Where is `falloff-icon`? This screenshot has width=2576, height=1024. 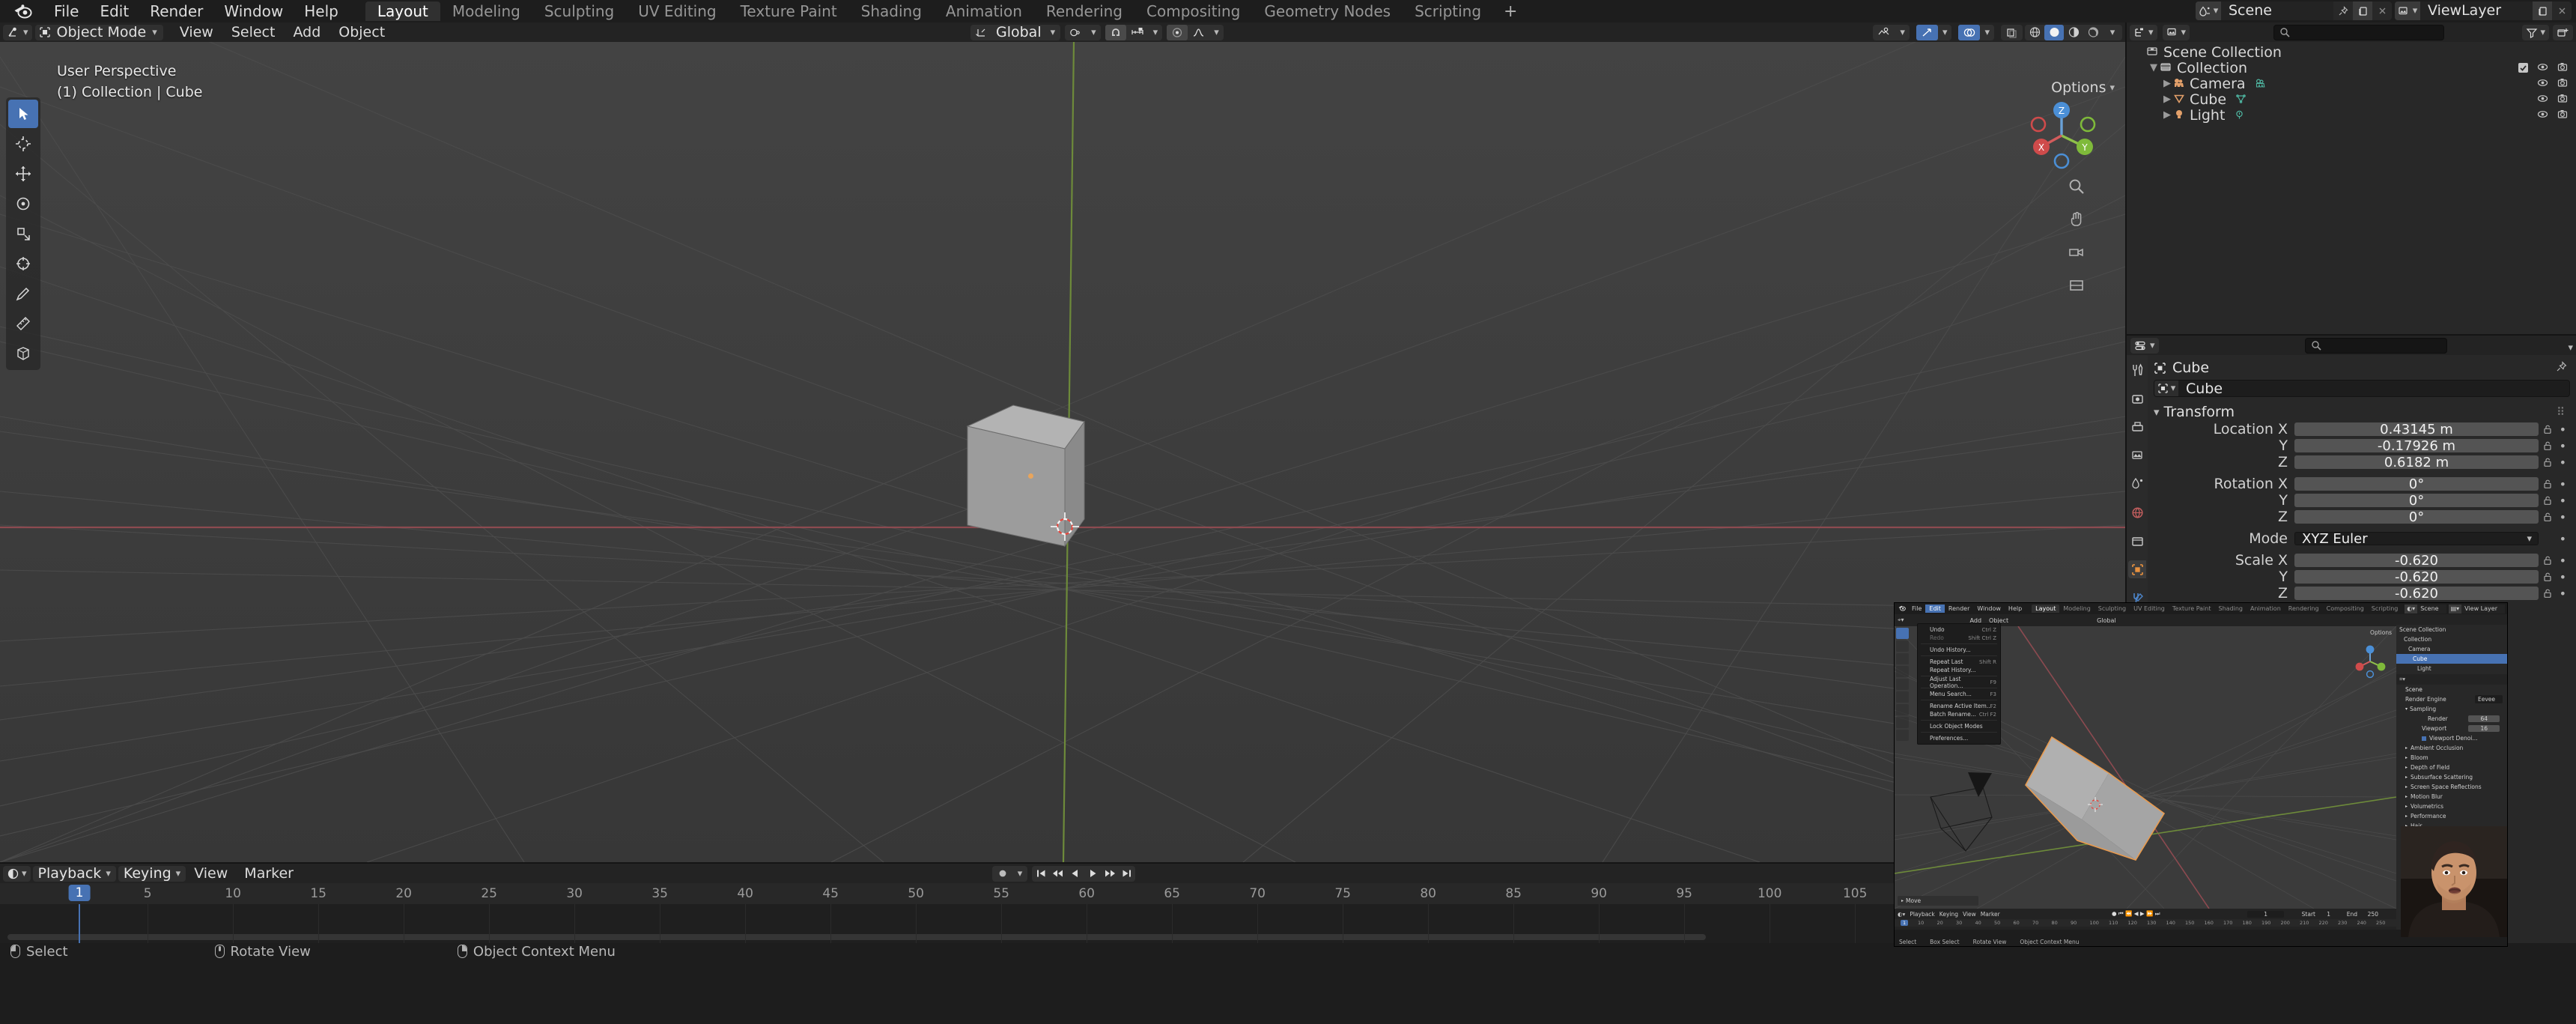 falloff-icon is located at coordinates (1198, 32).